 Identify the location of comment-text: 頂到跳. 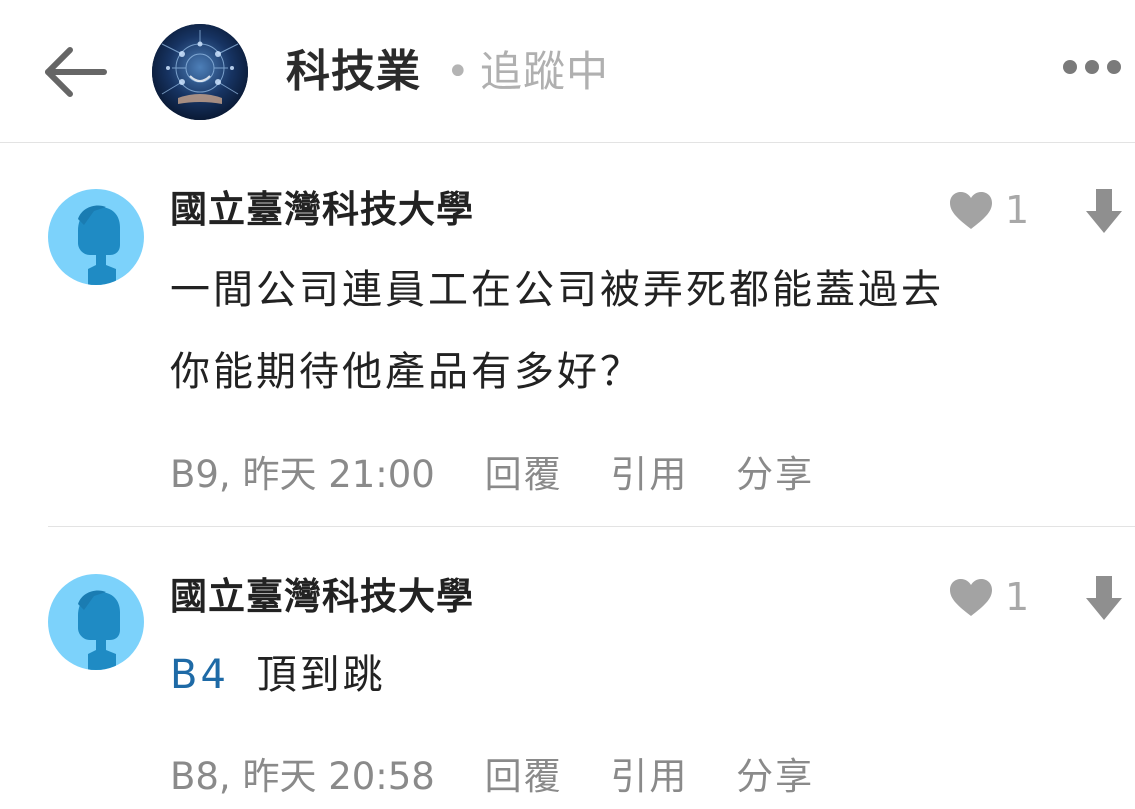
(321, 675).